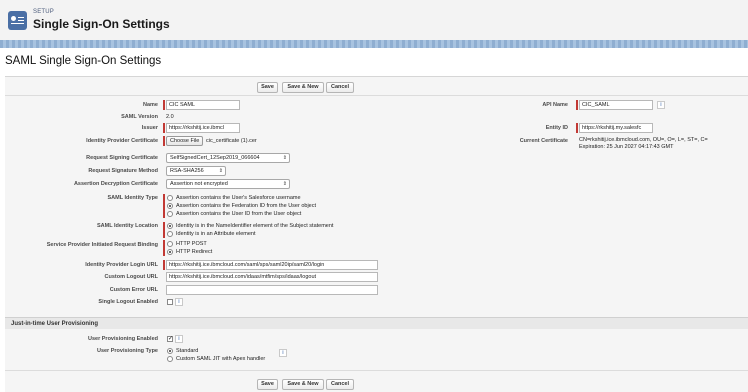  I want to click on entity-id-label: Entity ID, so click(556, 128).